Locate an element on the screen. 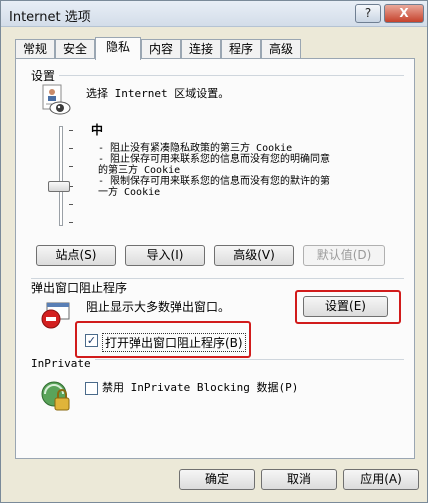 The image size is (428, 503). description-line: - 阻止保存可用来联系您的信息而没有您的明确同意 is located at coordinates (214, 159).